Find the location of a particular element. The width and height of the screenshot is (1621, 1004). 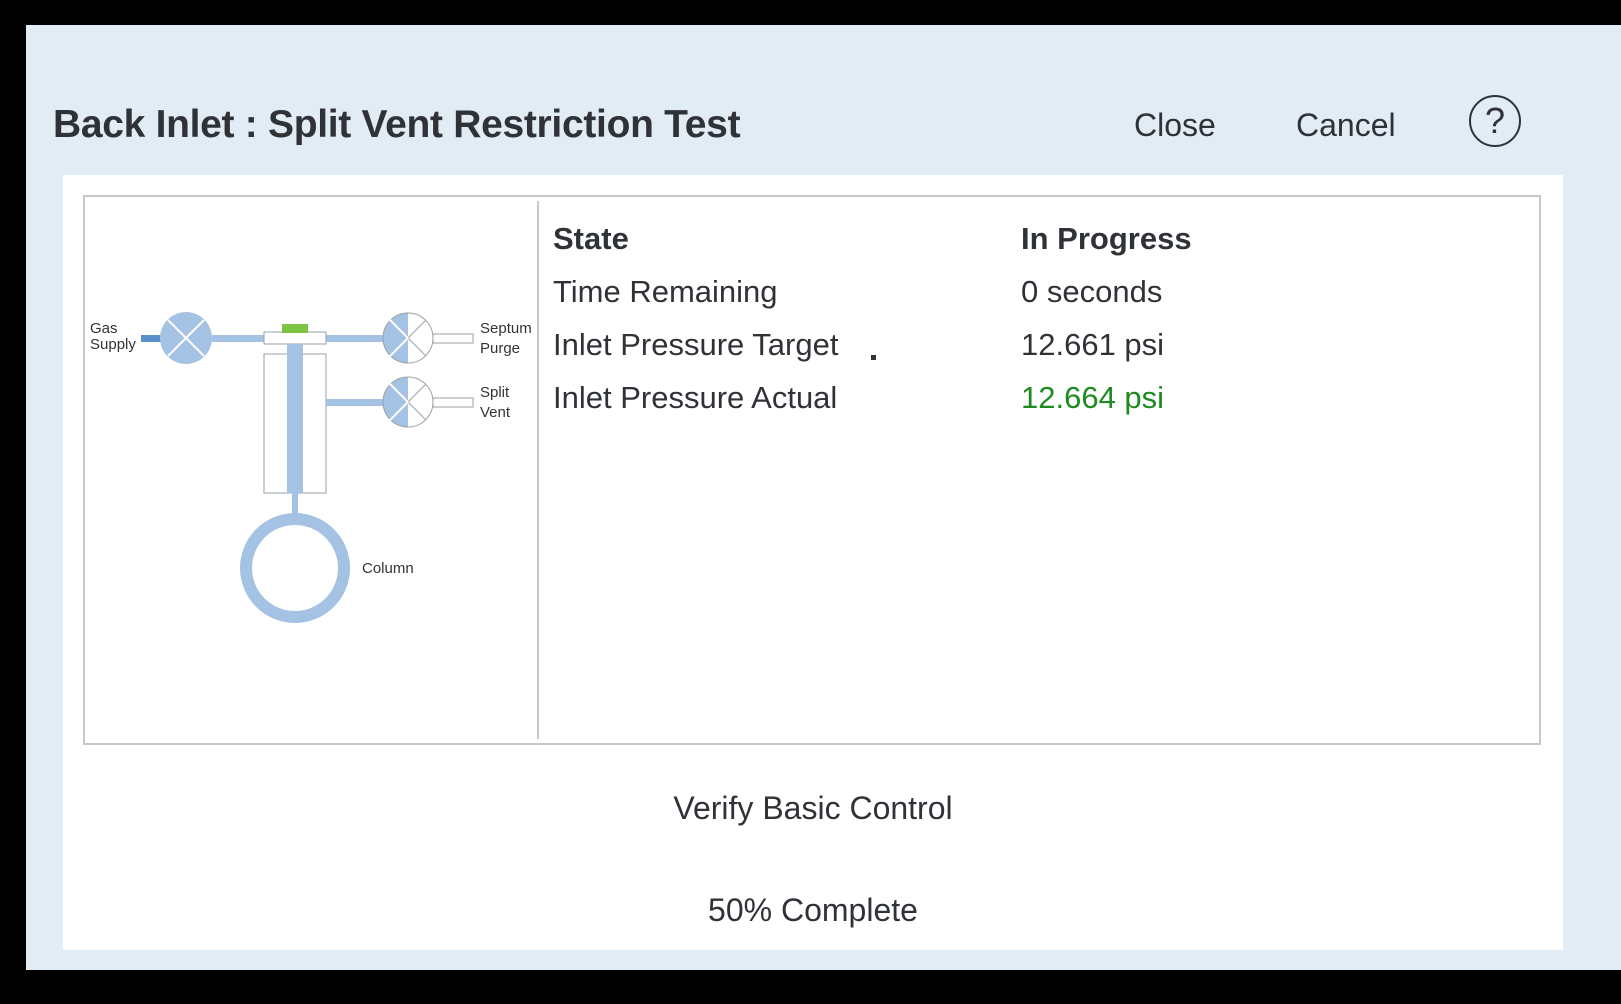

supply-pipe-icon is located at coordinates (238, 338).